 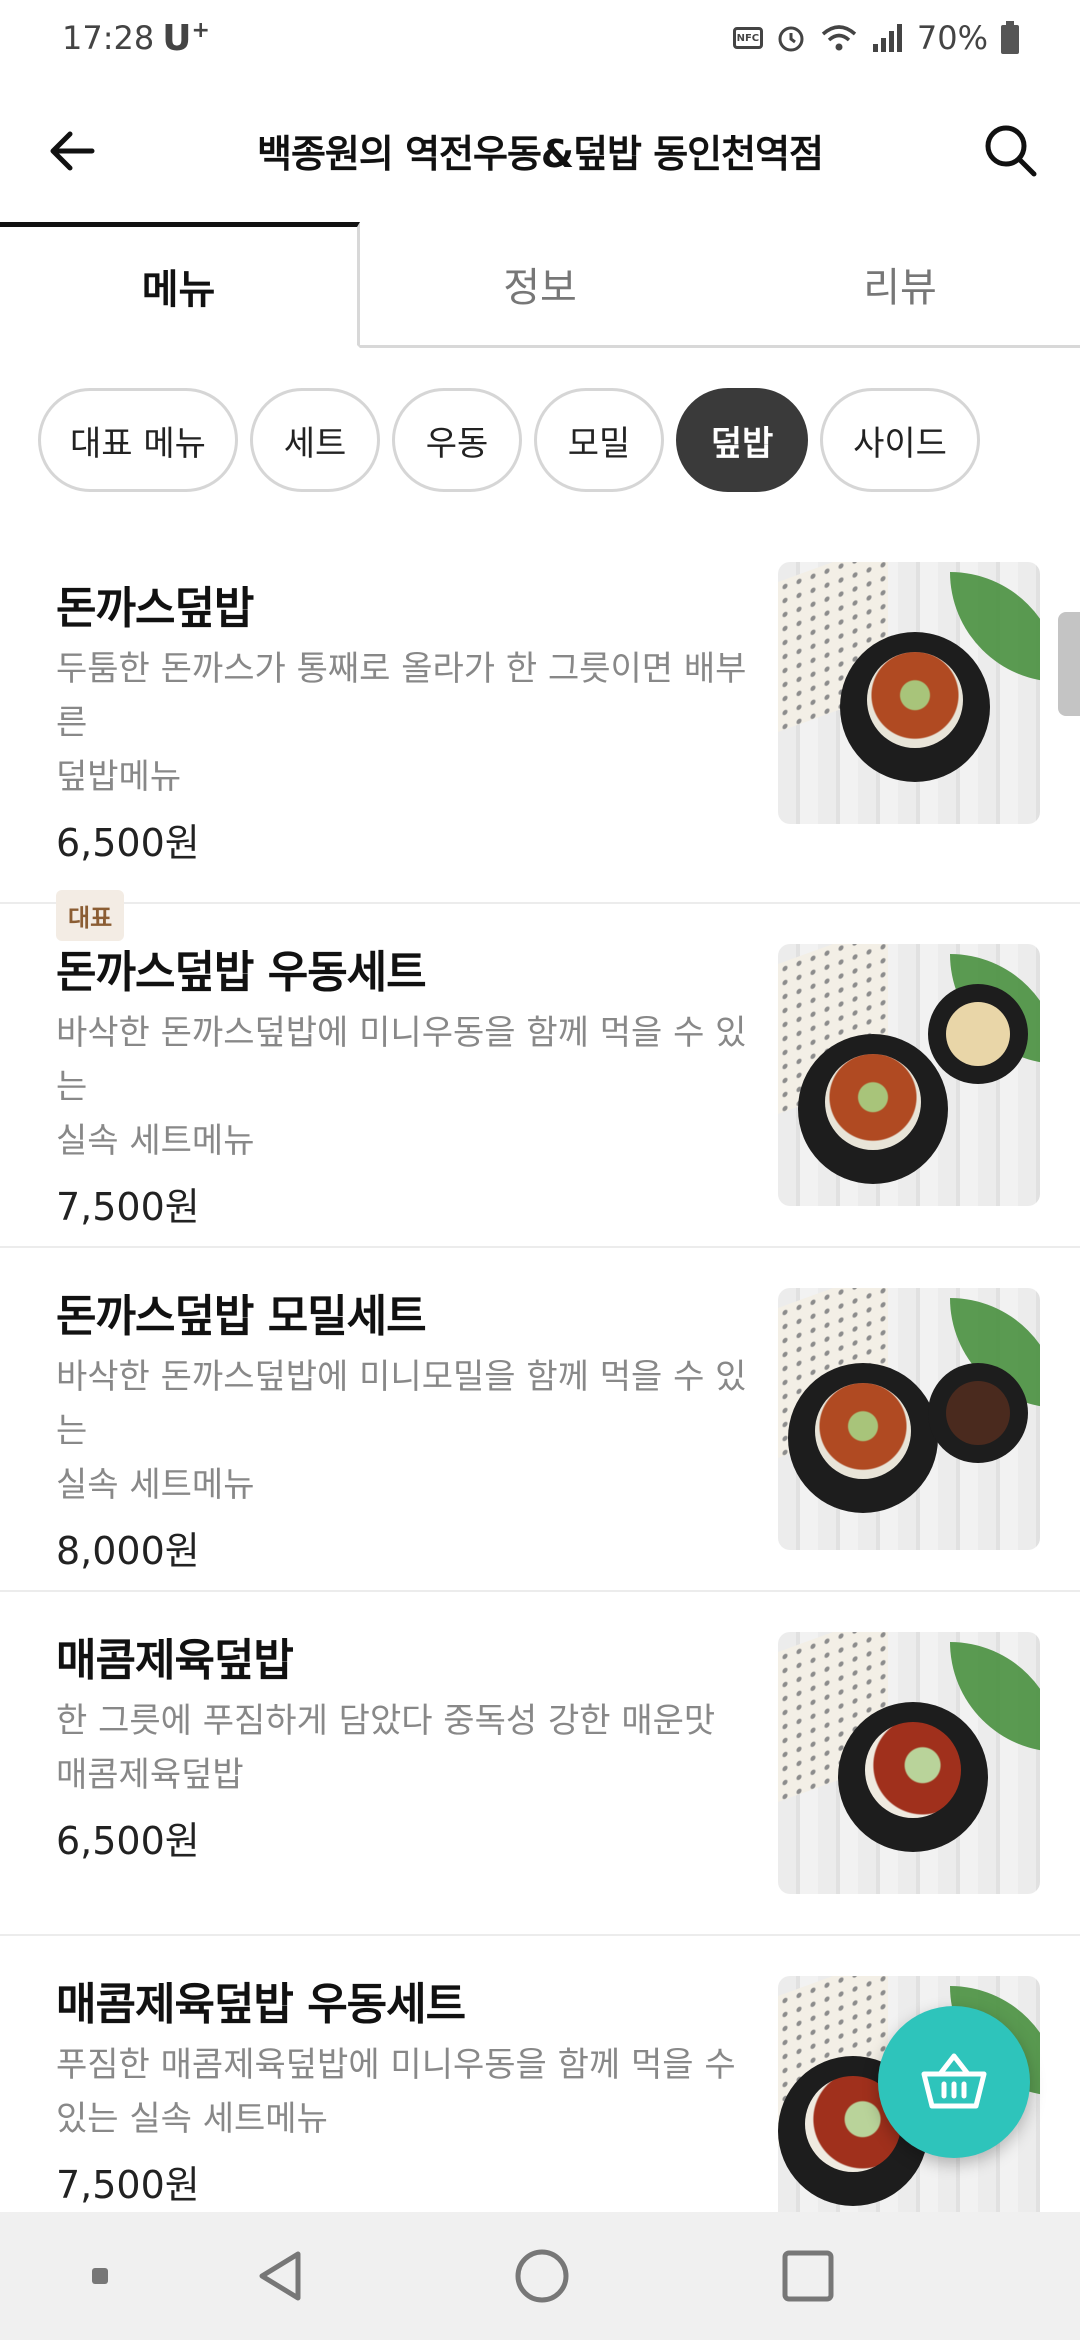 What do you see at coordinates (900, 283) in the screenshot?
I see `tab-reviews: 리뷰` at bounding box center [900, 283].